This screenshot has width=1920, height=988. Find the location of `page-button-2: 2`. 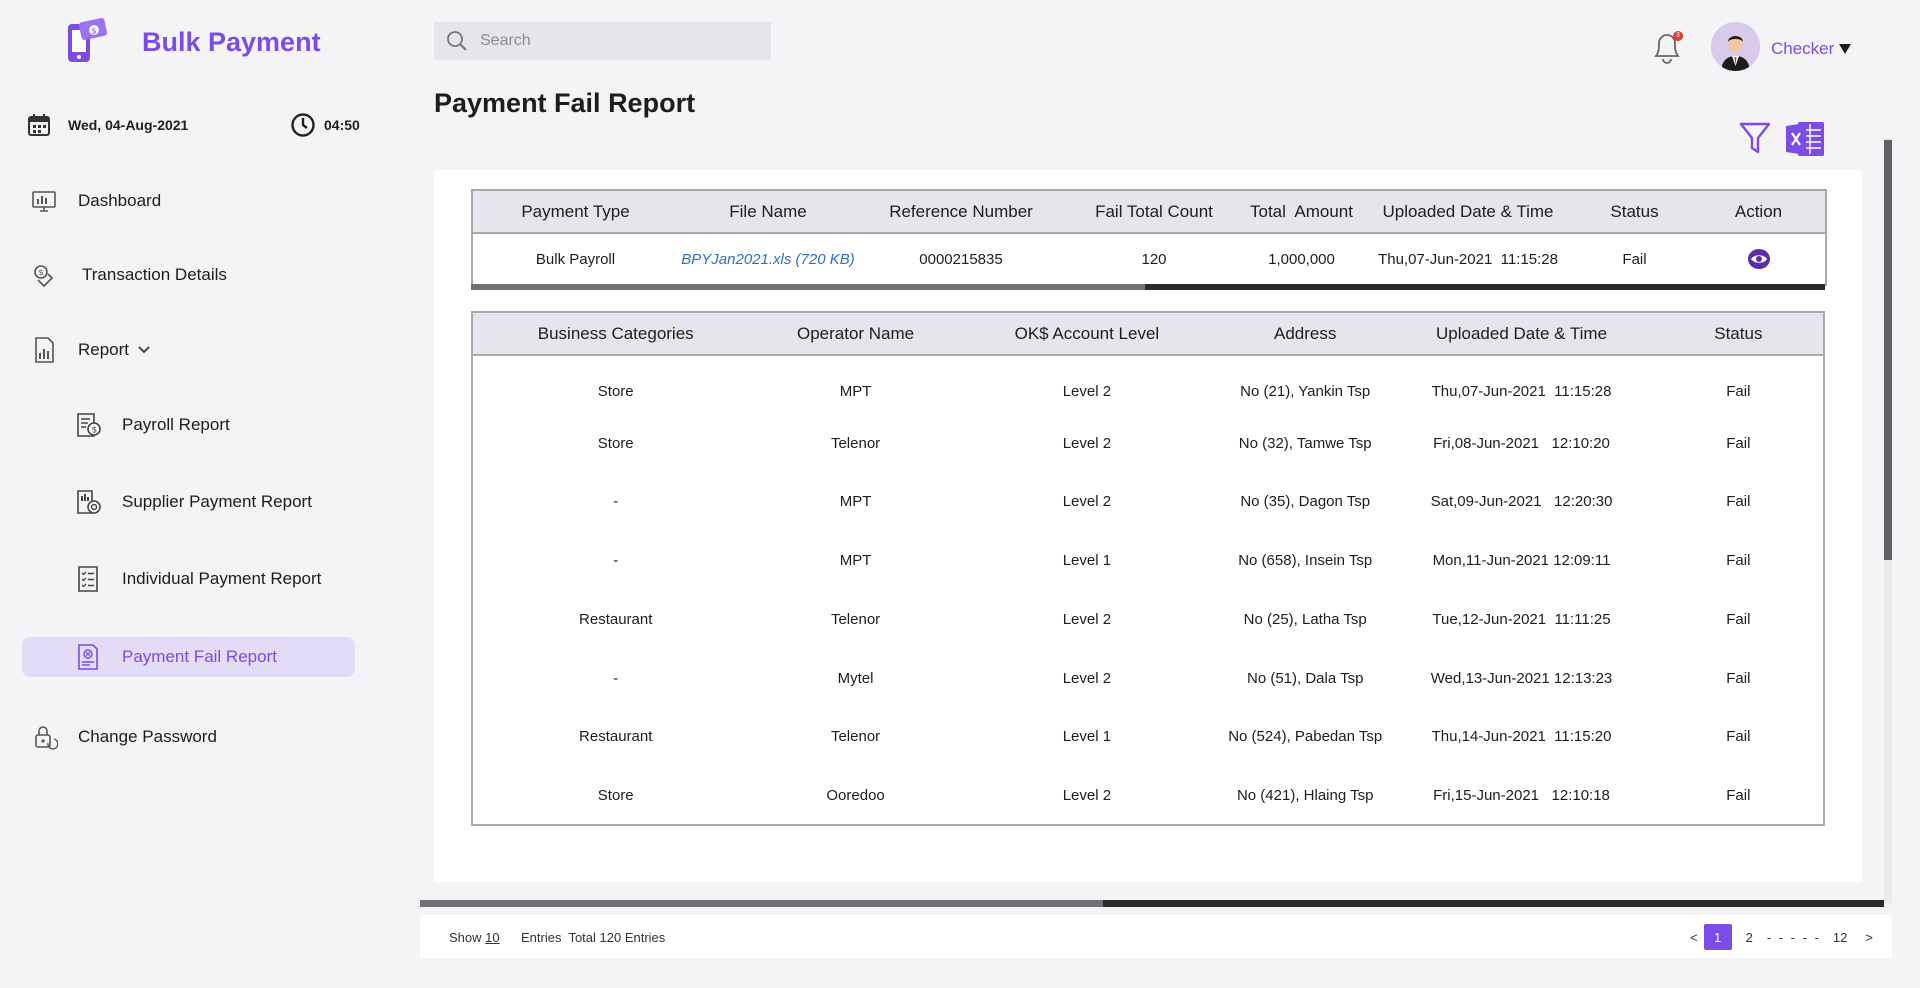

page-button-2: 2 is located at coordinates (1749, 937).